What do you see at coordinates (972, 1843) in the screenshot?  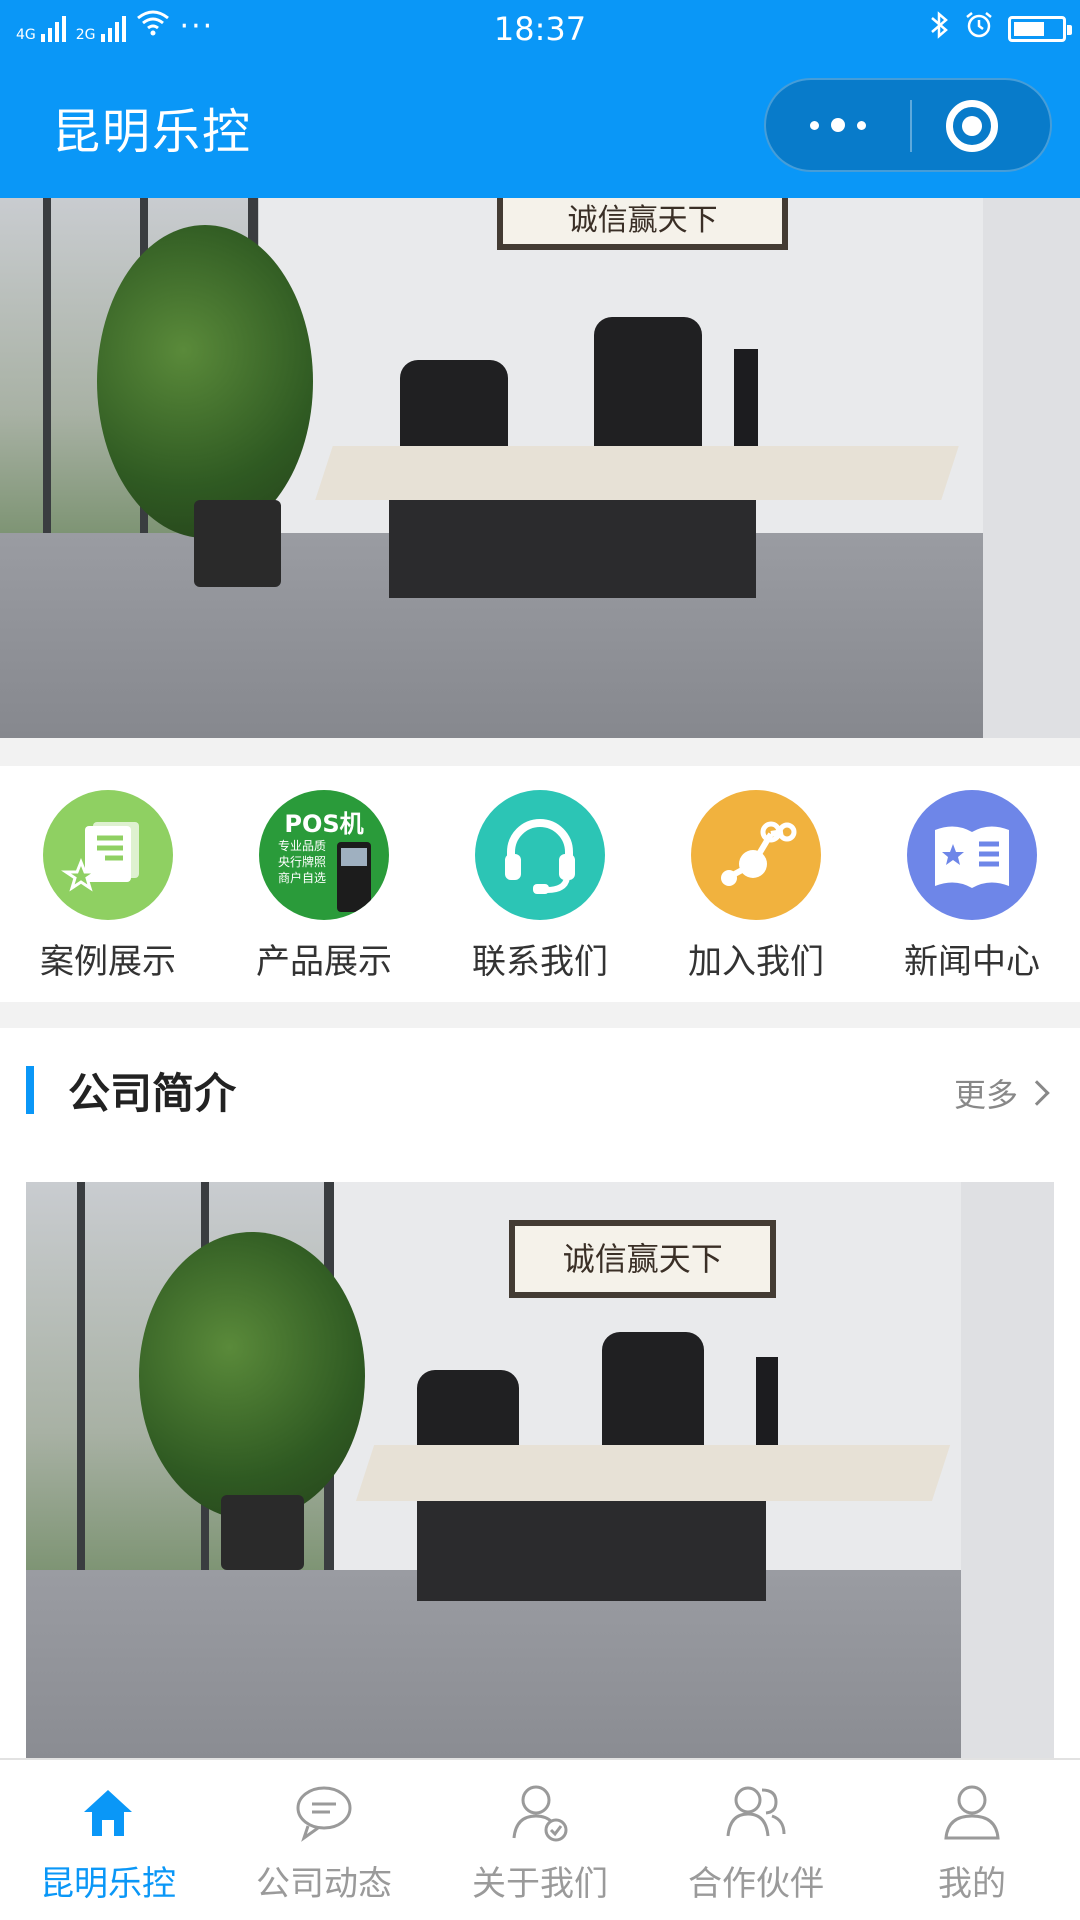 I see `tab-profile: 我的` at bounding box center [972, 1843].